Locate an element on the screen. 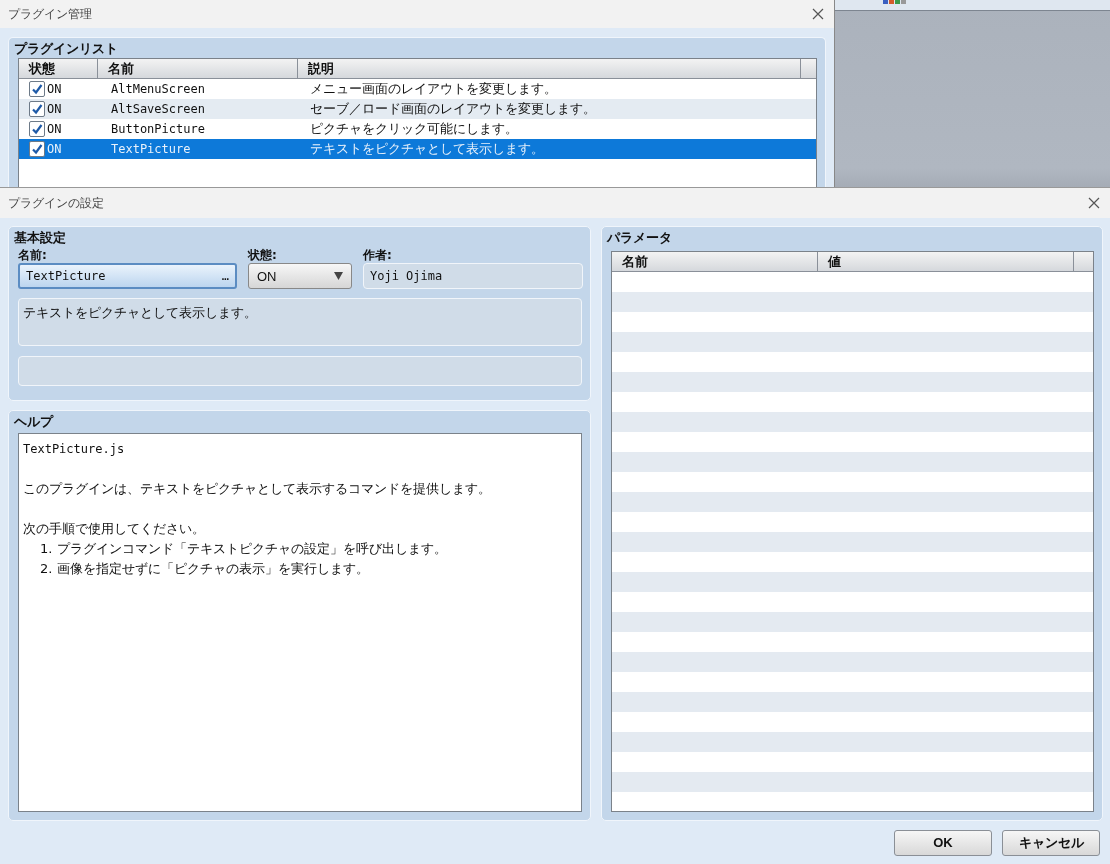  window-title: プラグイン管理 is located at coordinates (50, 14).